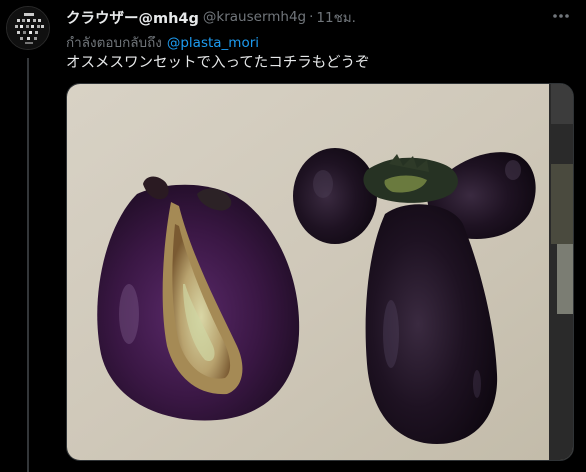  What do you see at coordinates (254, 17) in the screenshot?
I see `author-handle: @krausermh4g` at bounding box center [254, 17].